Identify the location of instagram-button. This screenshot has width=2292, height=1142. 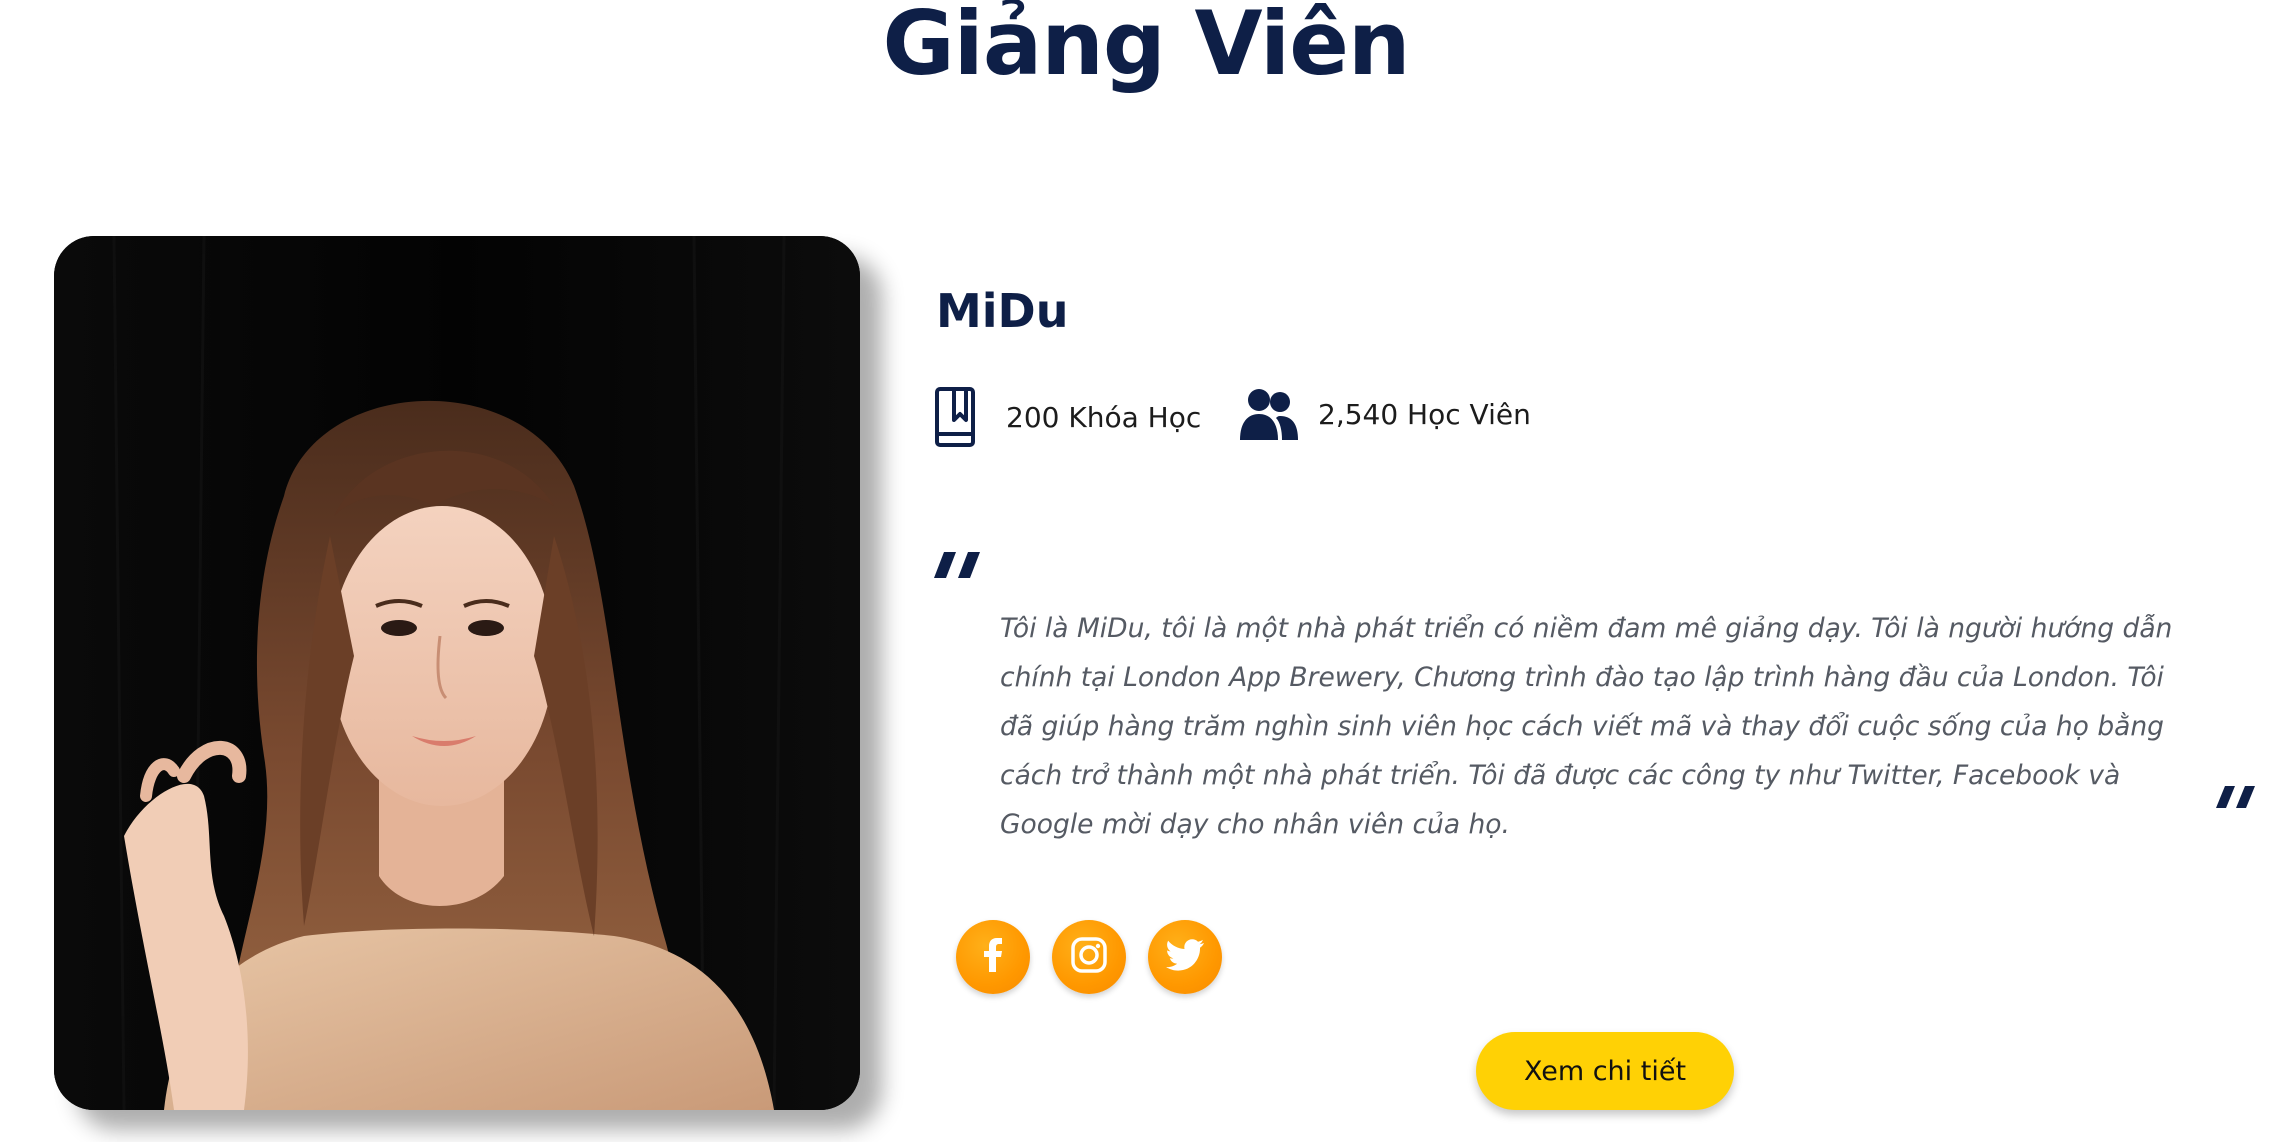
(1089, 957).